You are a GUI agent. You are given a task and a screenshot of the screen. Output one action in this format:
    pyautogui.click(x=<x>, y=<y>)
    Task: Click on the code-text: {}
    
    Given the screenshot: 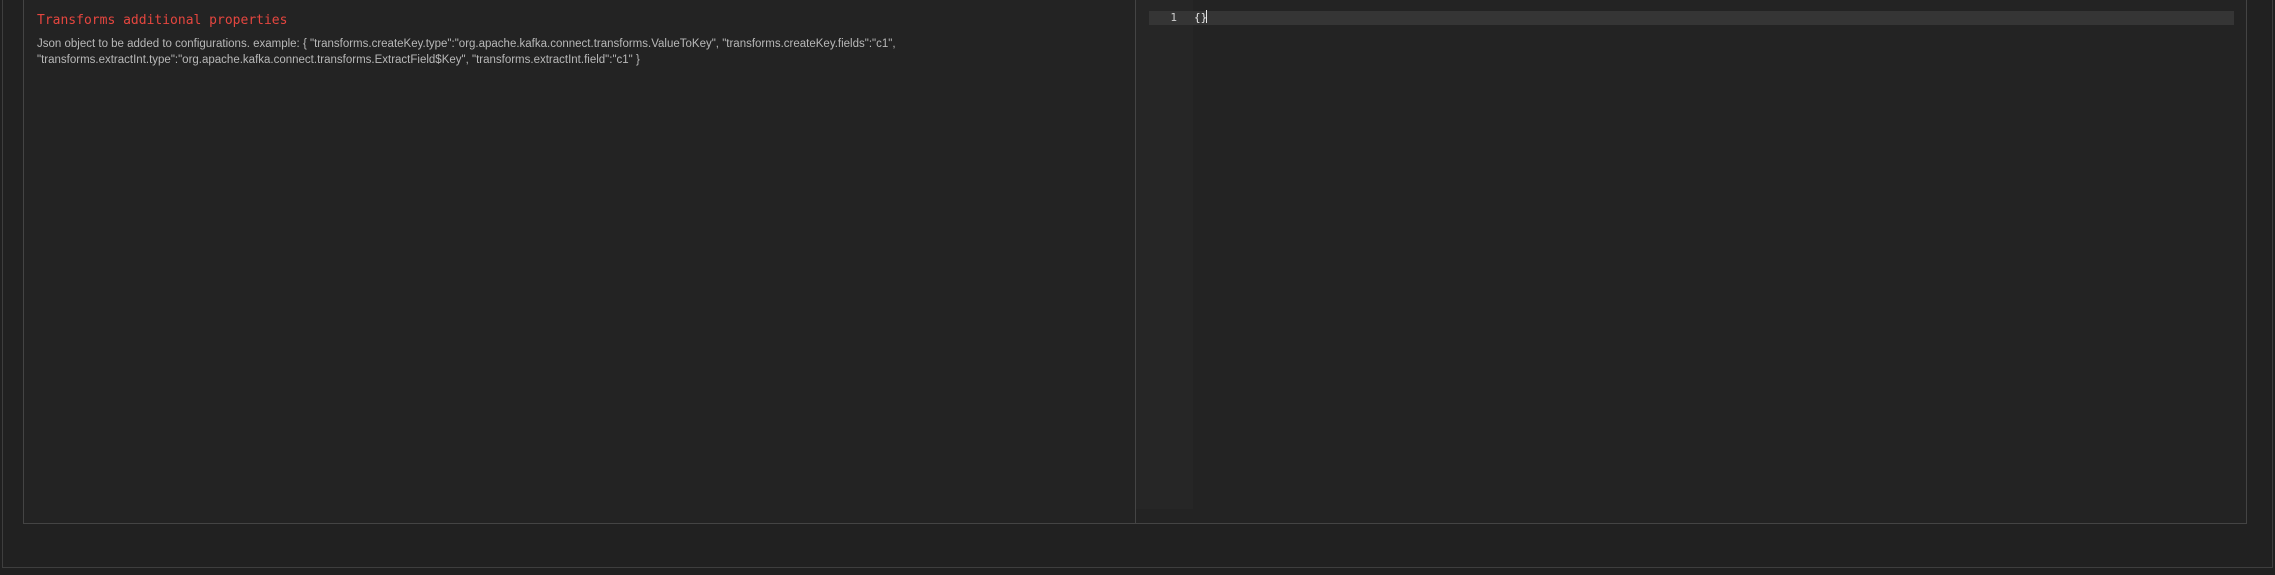 What is the action you would take?
    pyautogui.click(x=1200, y=17)
    